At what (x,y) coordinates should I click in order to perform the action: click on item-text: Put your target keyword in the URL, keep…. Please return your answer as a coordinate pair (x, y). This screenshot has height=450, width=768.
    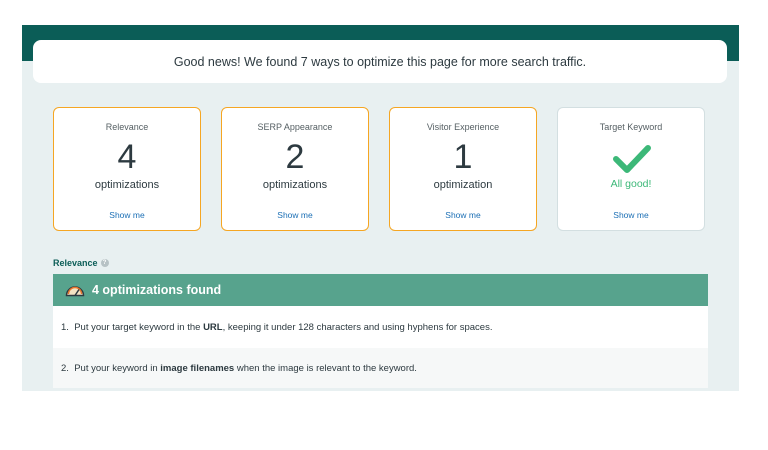
    Looking at the image, I should click on (283, 327).